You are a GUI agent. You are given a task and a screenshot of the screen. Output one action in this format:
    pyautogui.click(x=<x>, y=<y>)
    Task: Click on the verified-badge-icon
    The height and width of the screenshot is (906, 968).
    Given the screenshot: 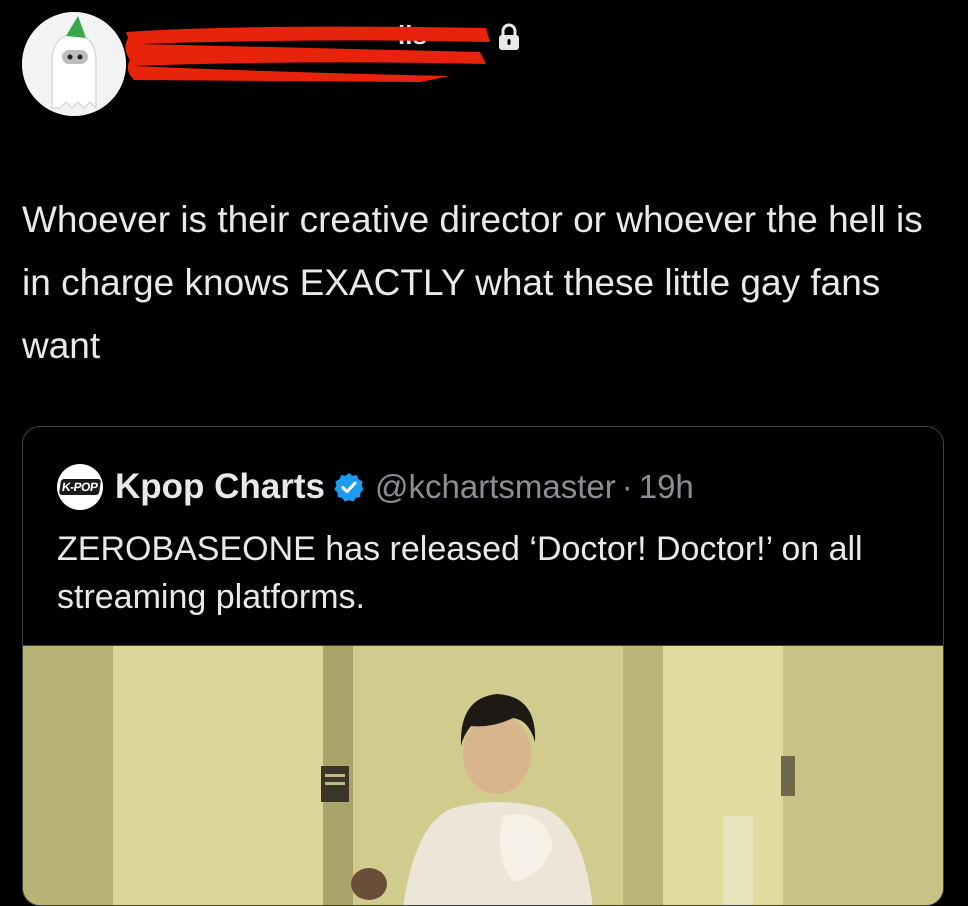 What is the action you would take?
    pyautogui.click(x=349, y=487)
    